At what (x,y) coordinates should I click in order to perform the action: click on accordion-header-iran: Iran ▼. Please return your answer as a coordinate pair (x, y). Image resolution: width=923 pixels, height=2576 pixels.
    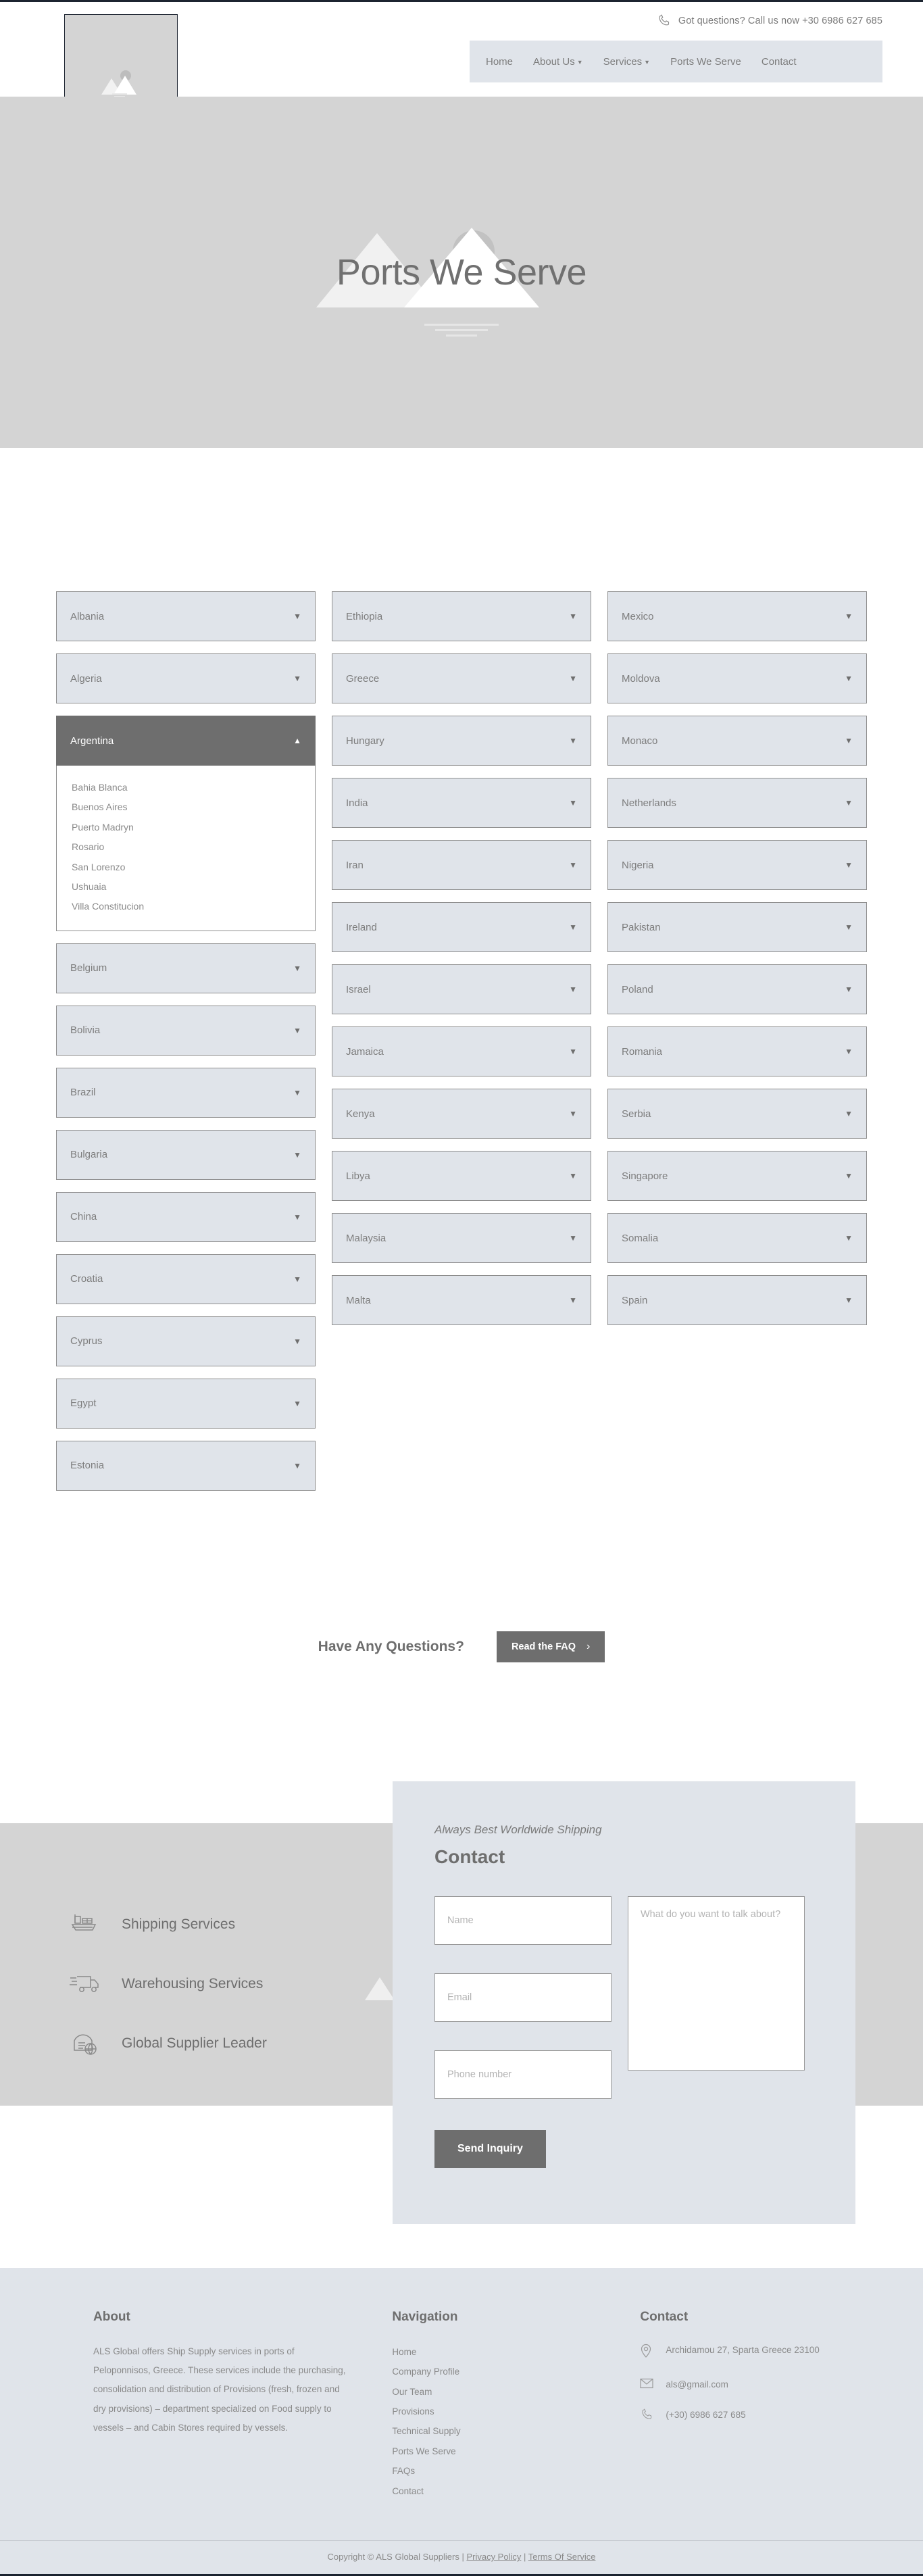
    Looking at the image, I should click on (461, 865).